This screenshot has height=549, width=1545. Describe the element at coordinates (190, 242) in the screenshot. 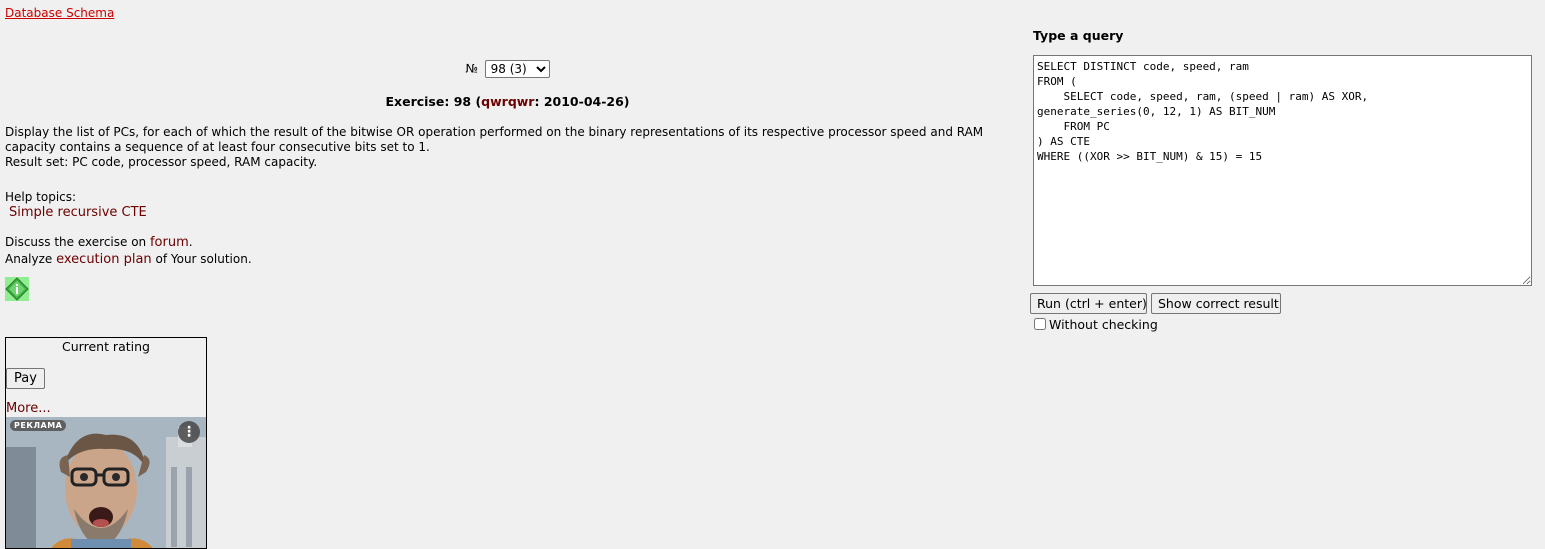

I see `discuss-suffix: .` at that location.